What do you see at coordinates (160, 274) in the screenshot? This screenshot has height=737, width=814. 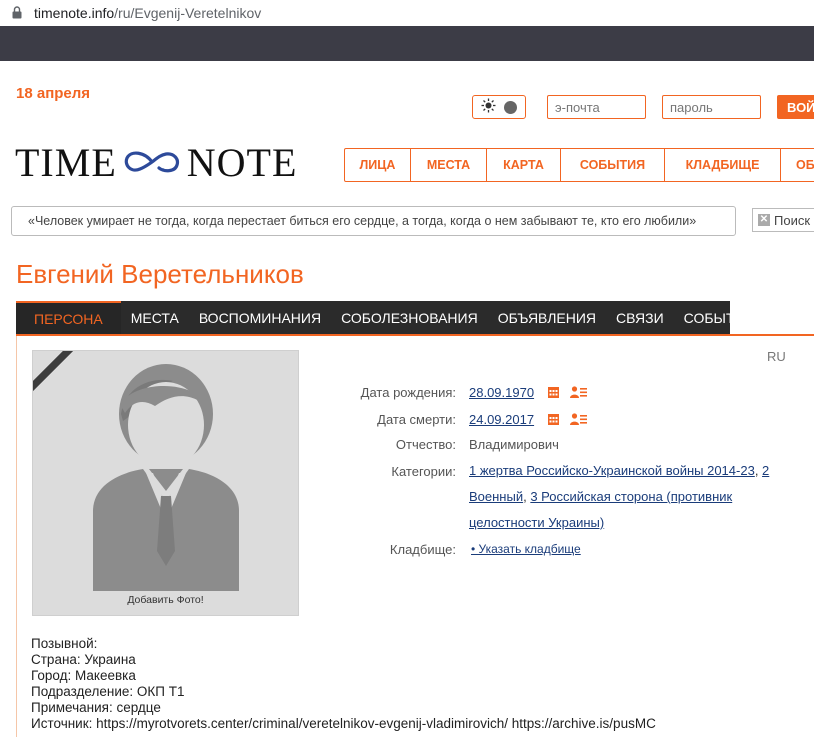 I see `page-title: Евгений Веретельников` at bounding box center [160, 274].